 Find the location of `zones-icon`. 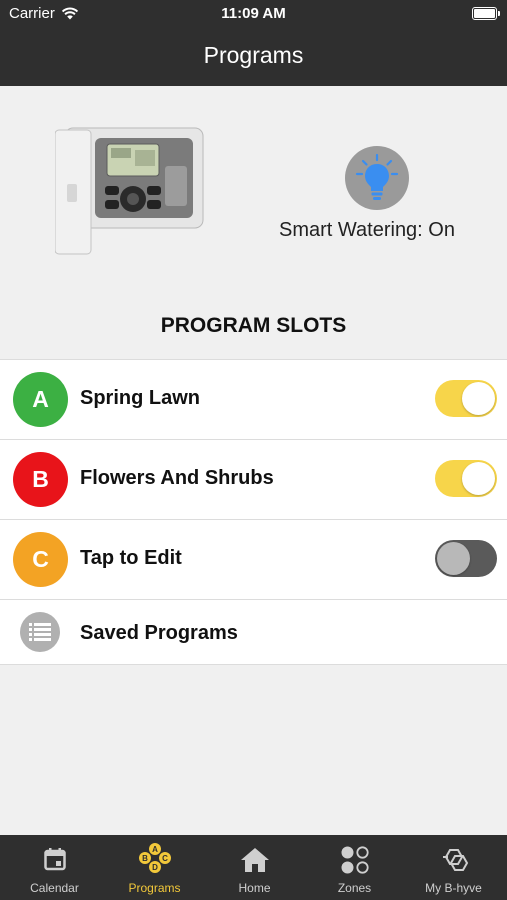

zones-icon is located at coordinates (355, 860).